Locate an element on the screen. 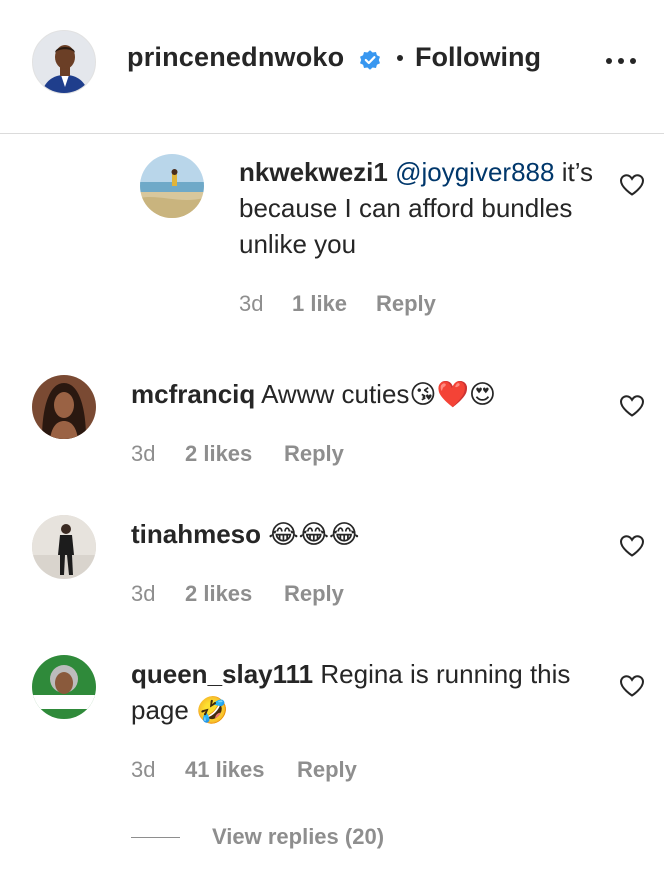 The width and height of the screenshot is (664, 880). comment-body: tinahmeso 😂😂😂 is located at coordinates (366, 534).